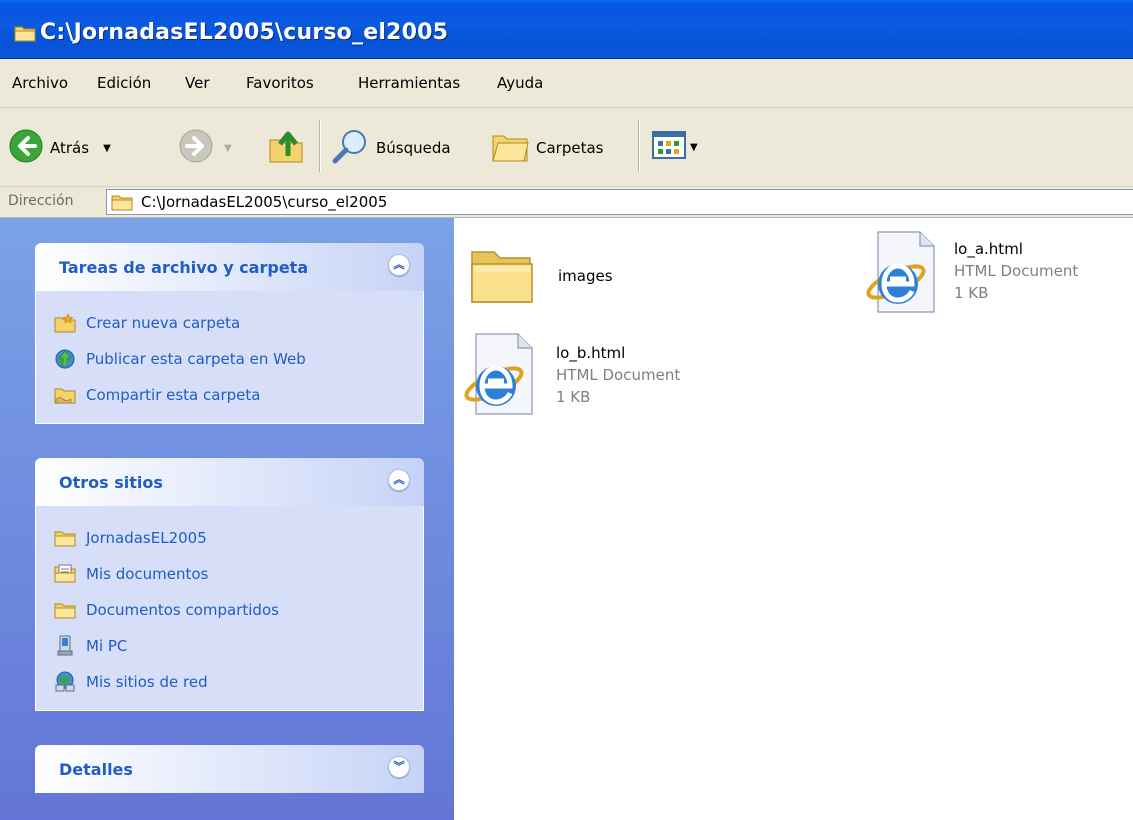 The width and height of the screenshot is (1133, 820). I want to click on window-title: C:\JornadasEL2005\curso_el2005, so click(244, 32).